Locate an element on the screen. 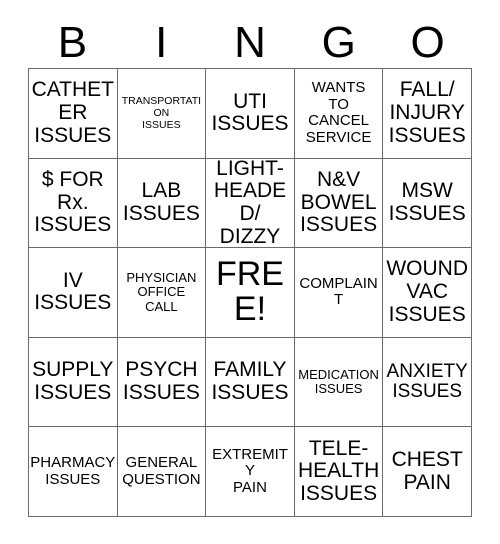  bingo-cell-label: UTI ISSUES is located at coordinates (250, 112).